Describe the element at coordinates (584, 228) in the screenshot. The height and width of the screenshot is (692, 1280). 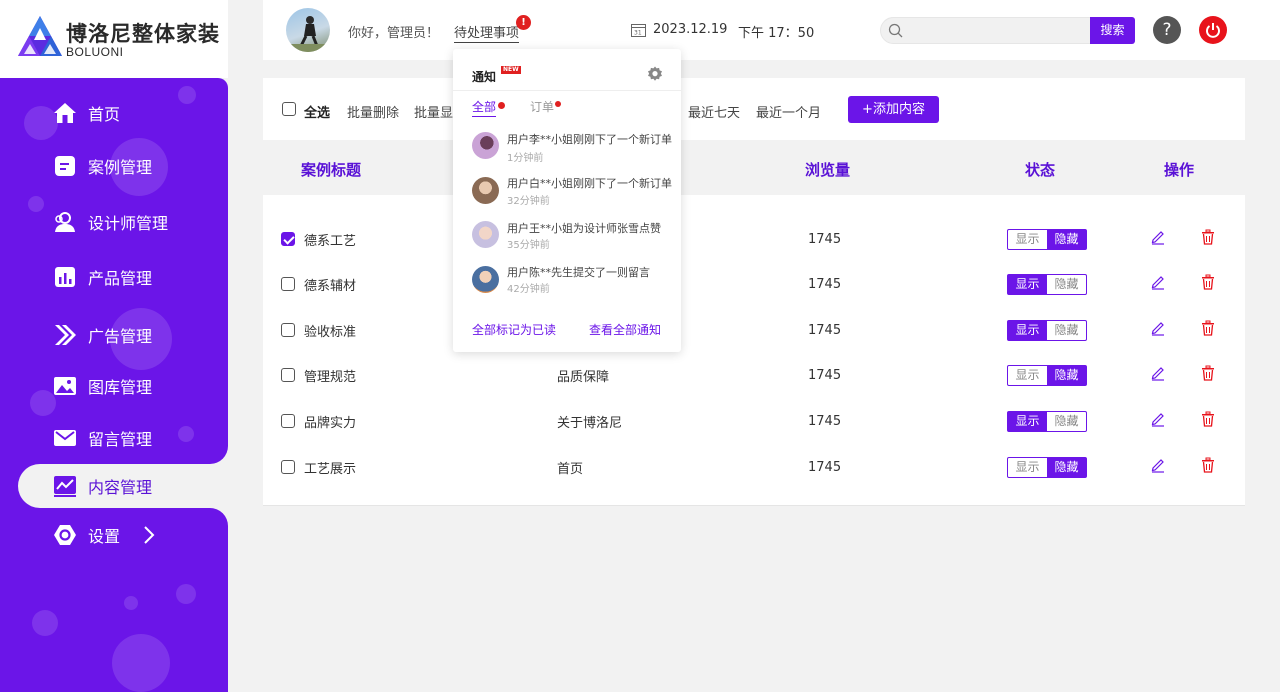
I see `notification-text: 用户王**小姐为设计师张雪点赞` at that location.